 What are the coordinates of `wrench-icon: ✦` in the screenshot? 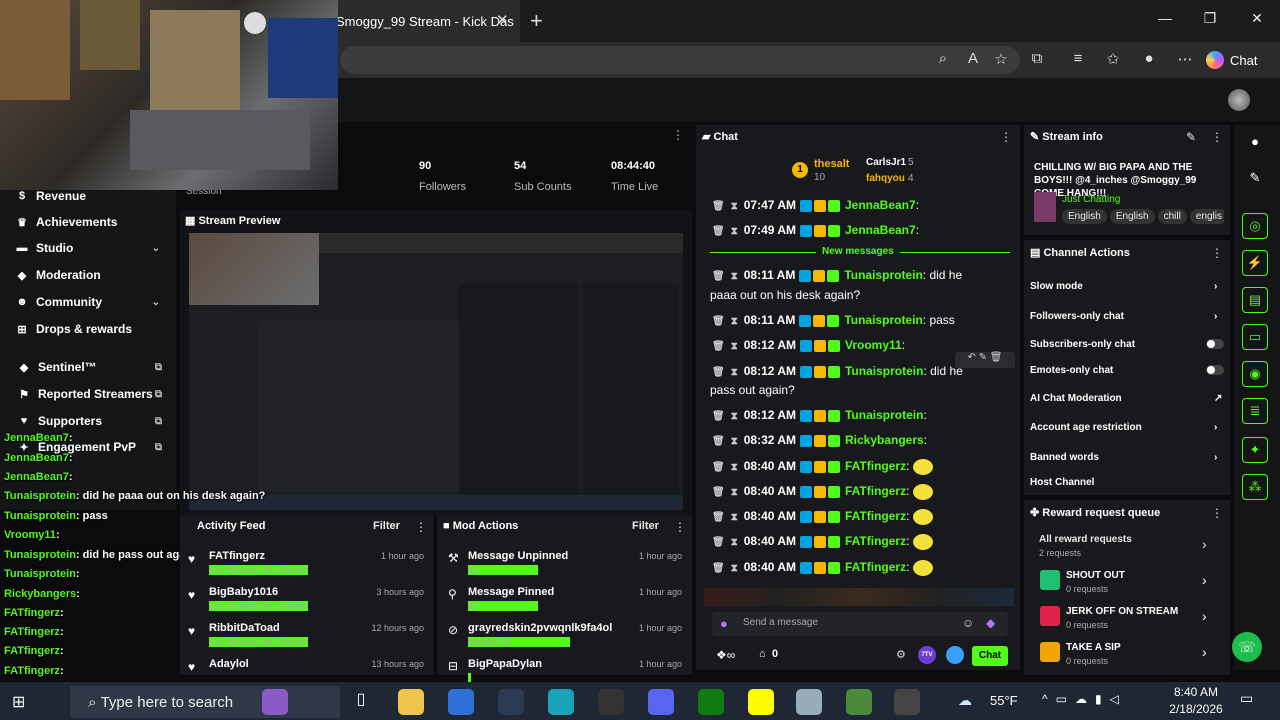 It's located at (1255, 450).